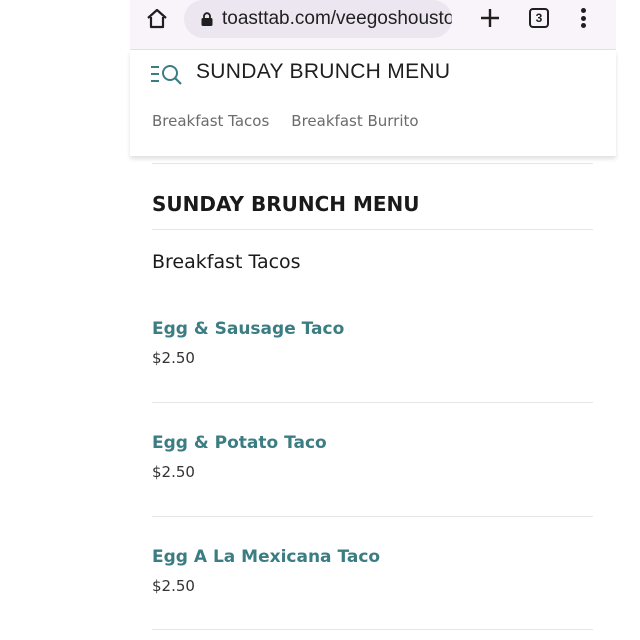 Image resolution: width=640 pixels, height=640 pixels. Describe the element at coordinates (354, 121) in the screenshot. I see `category-link-breakfast-burrito: Breakfast Burrito` at that location.